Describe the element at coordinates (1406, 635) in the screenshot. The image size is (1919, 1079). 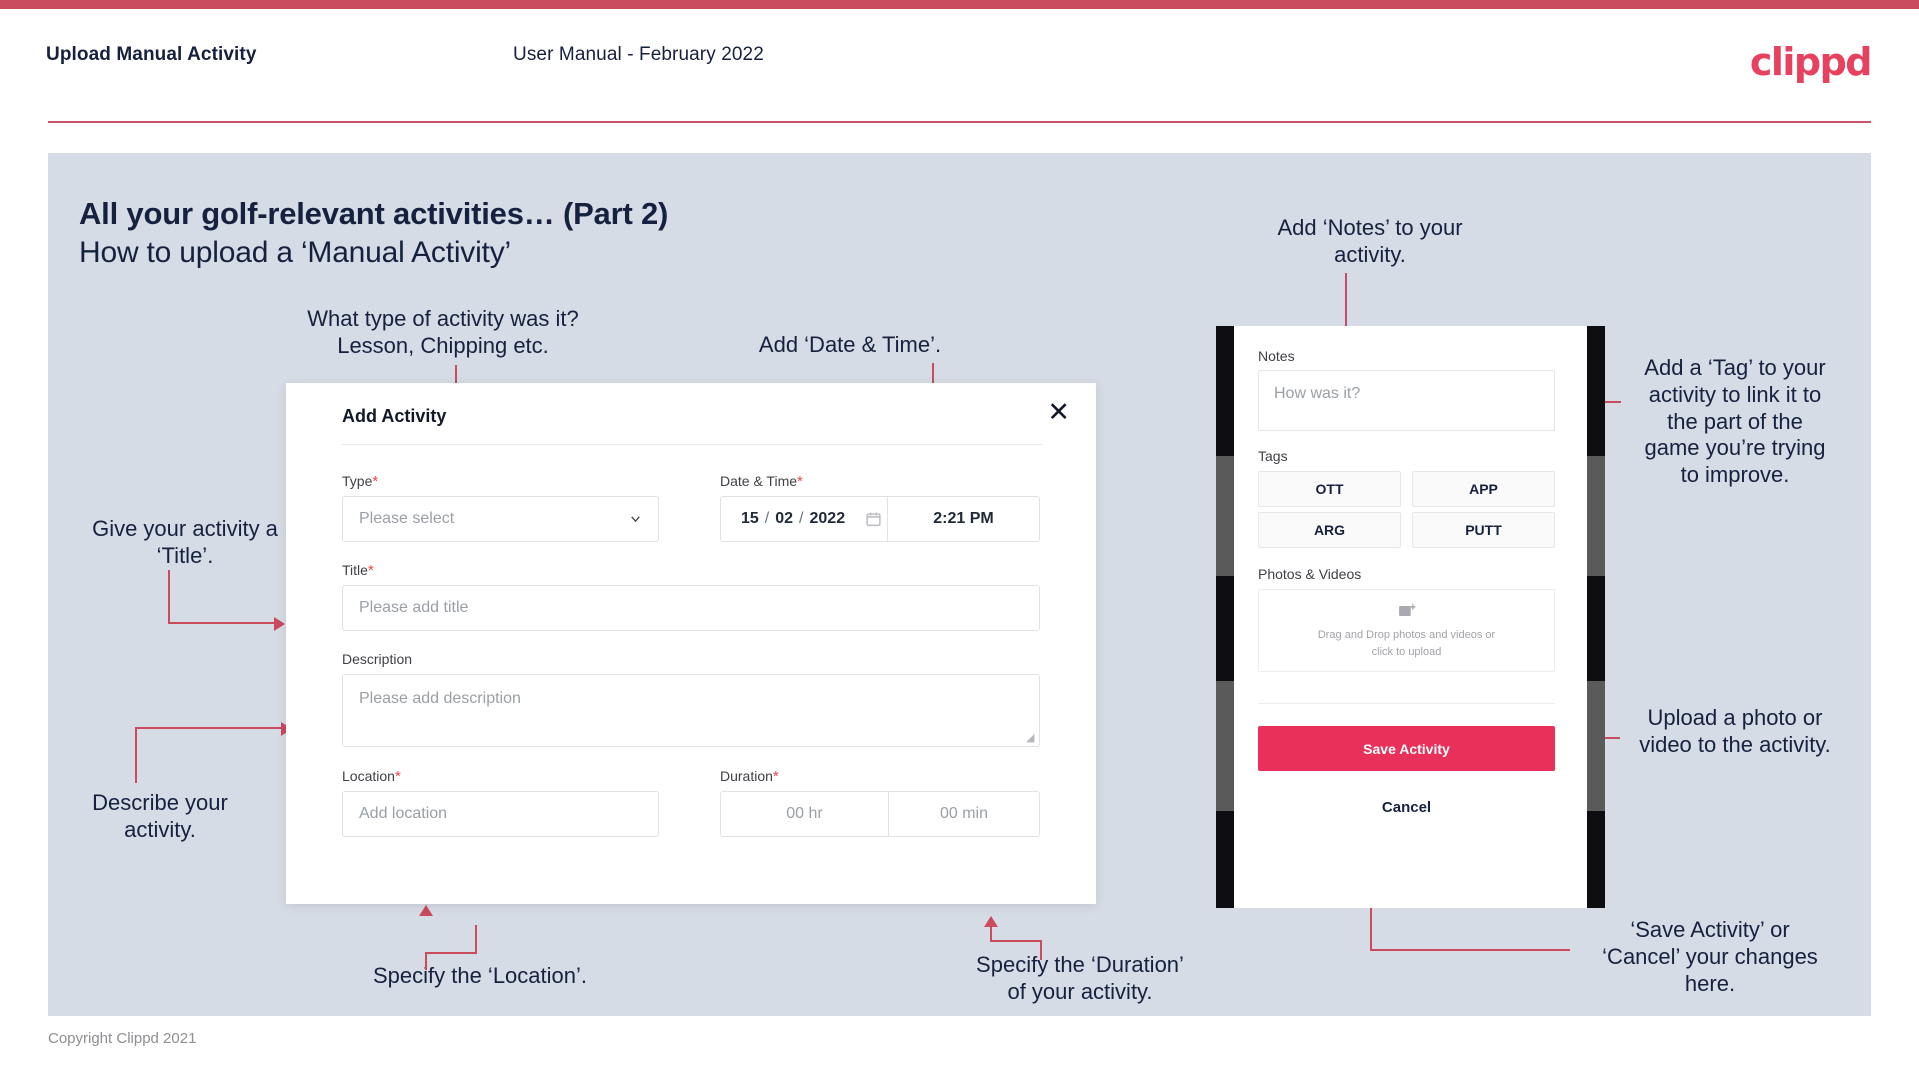
I see `dropzone-line-1: Drag and Drop photos and videos or` at that location.